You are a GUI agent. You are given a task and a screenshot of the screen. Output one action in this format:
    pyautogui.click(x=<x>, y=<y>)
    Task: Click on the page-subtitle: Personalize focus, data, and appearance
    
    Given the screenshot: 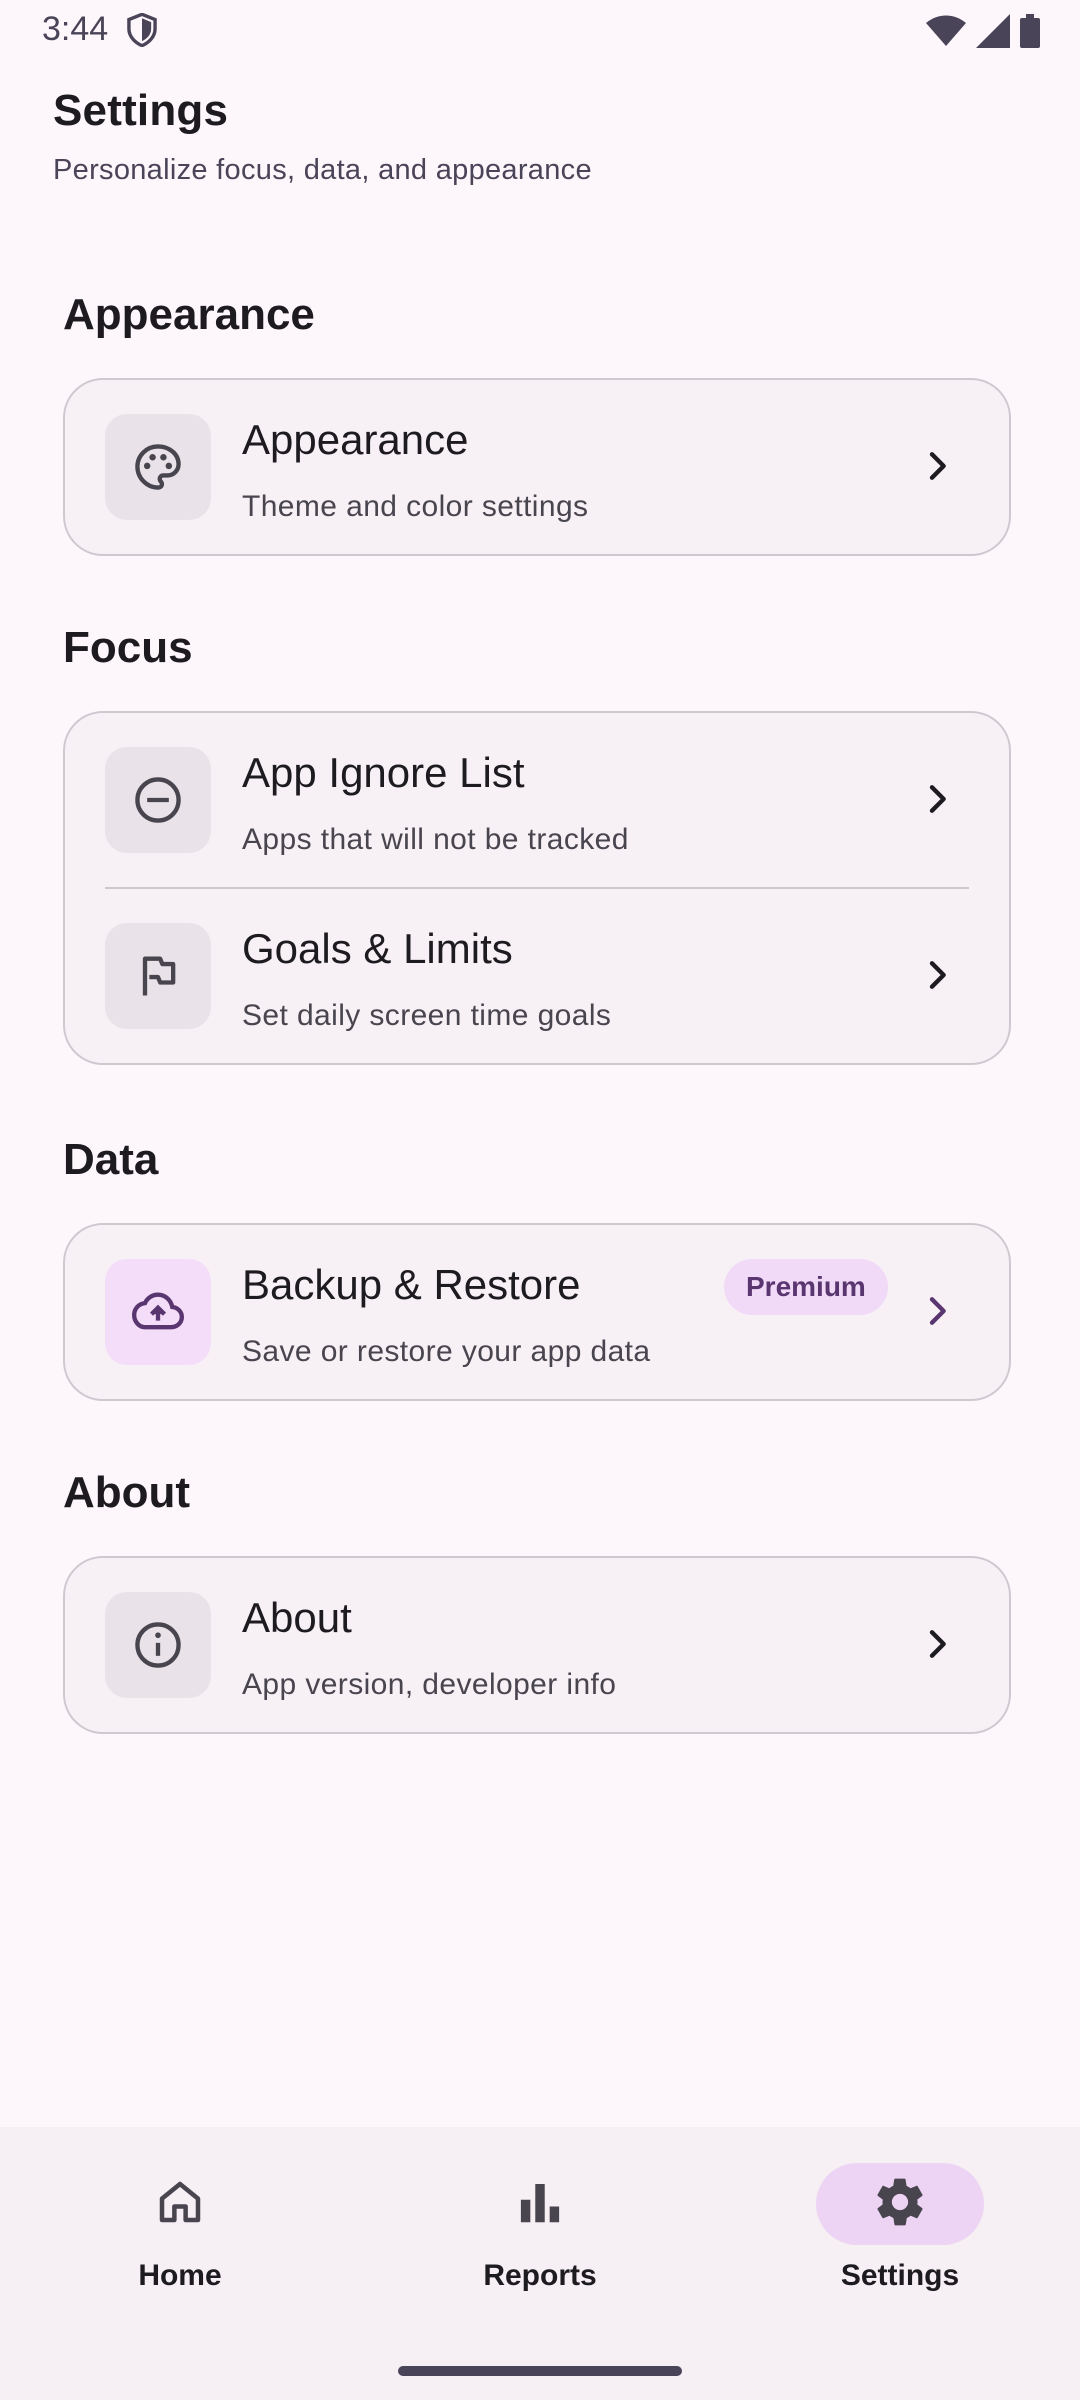 What is the action you would take?
    pyautogui.click(x=322, y=170)
    